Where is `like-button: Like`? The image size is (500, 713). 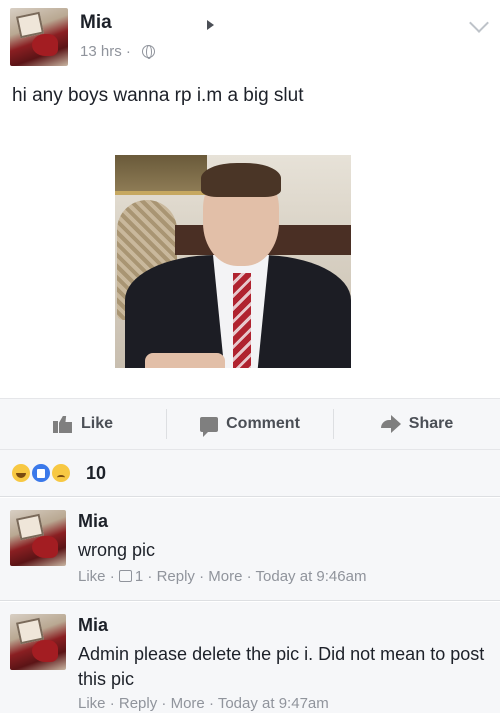 like-button: Like is located at coordinates (83, 424).